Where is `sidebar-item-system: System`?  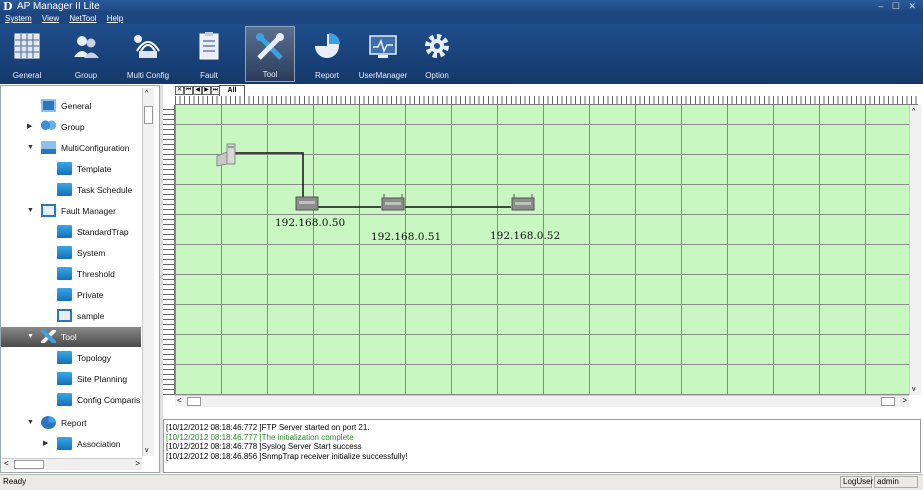
sidebar-item-system: System is located at coordinates (71, 253).